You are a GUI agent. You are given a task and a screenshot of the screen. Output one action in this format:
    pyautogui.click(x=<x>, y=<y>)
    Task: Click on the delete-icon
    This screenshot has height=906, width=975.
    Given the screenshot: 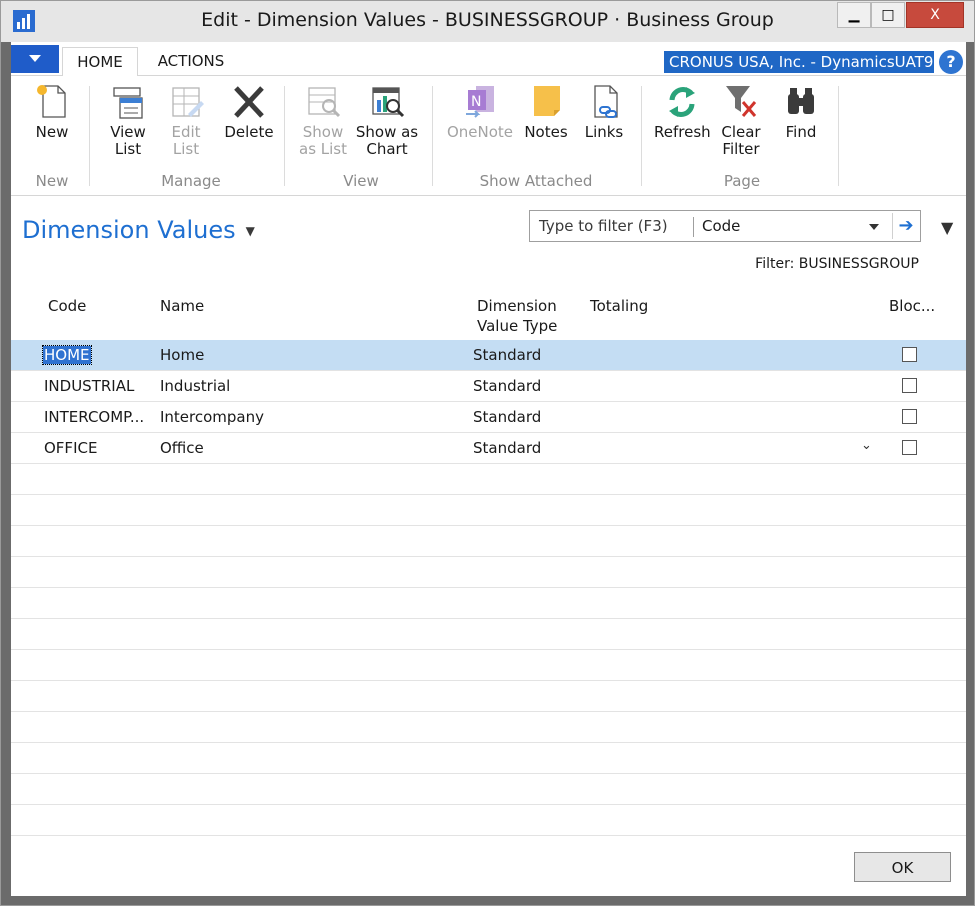 What is the action you would take?
    pyautogui.click(x=249, y=101)
    